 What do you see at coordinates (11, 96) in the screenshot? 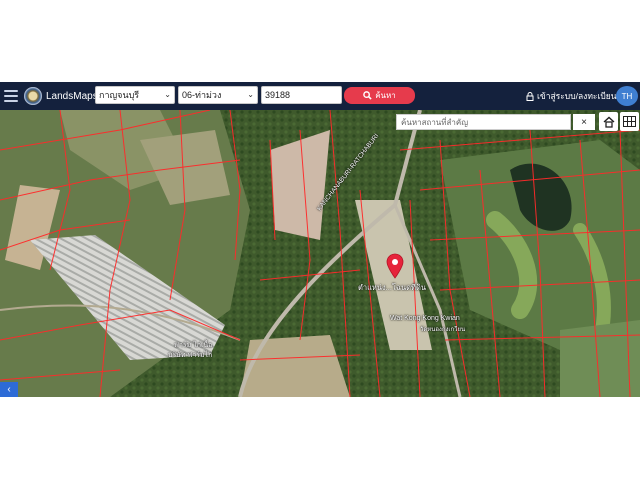
I see `hamburger-menu-icon` at bounding box center [11, 96].